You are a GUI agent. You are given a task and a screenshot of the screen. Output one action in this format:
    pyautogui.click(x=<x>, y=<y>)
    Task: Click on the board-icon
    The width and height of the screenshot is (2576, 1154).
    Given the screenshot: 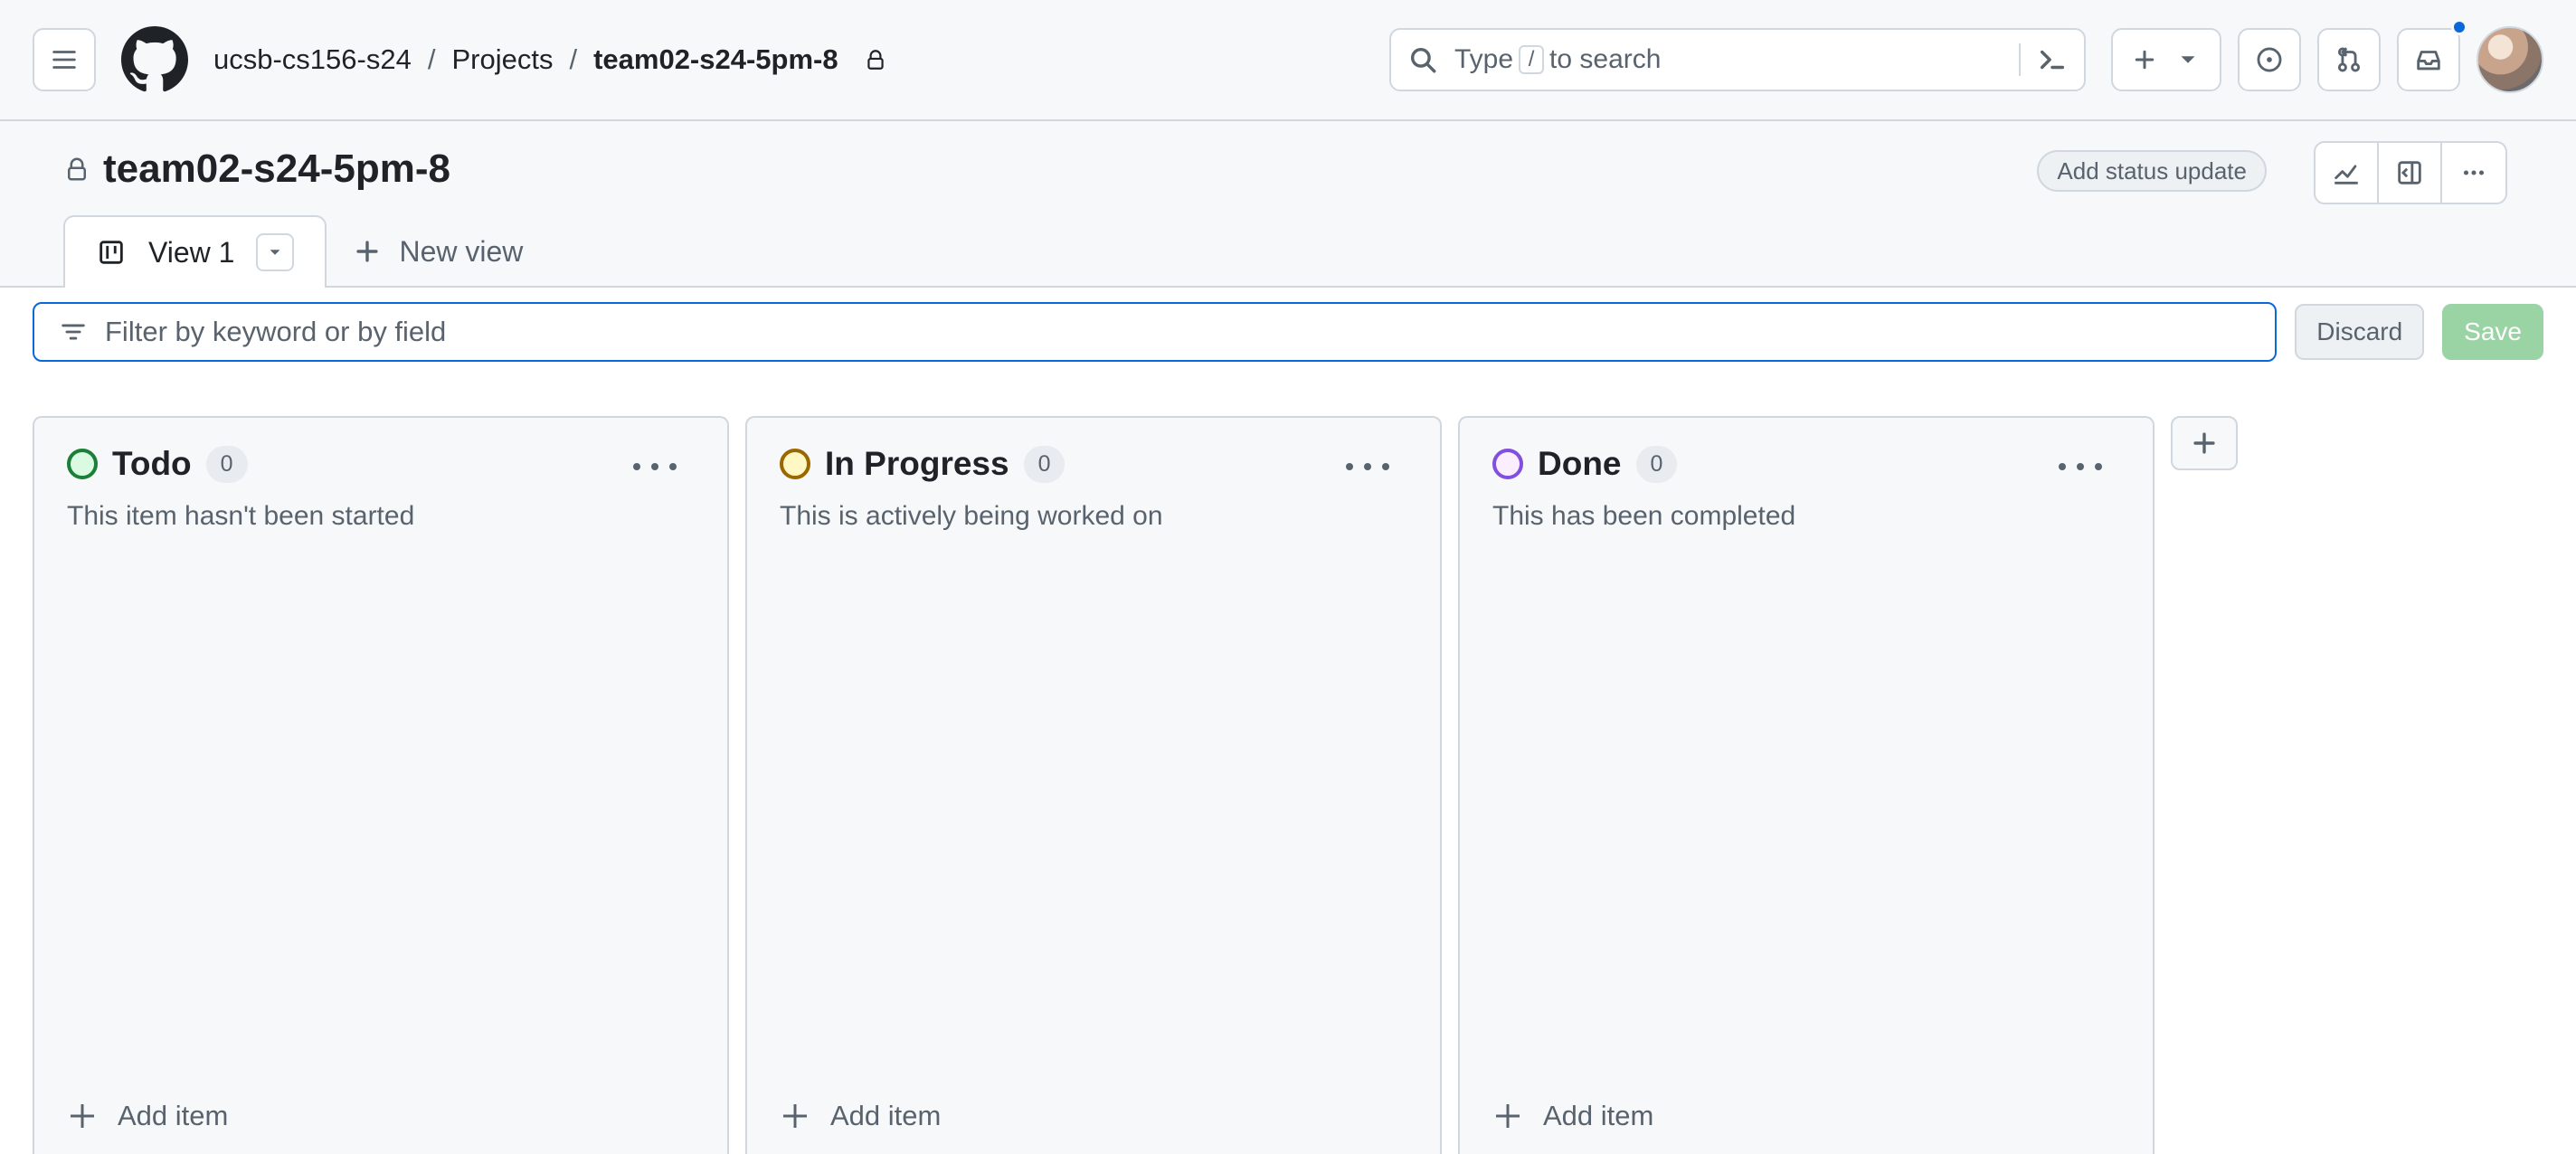 What is the action you would take?
    pyautogui.click(x=111, y=252)
    